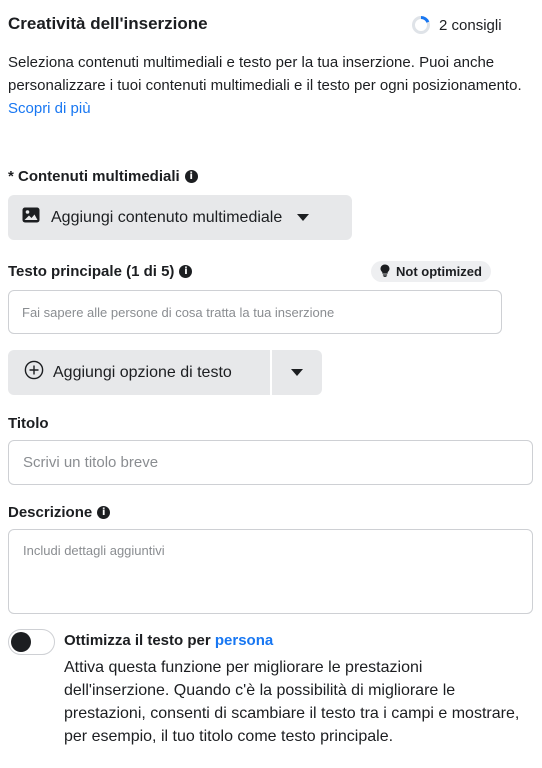 The height and width of the screenshot is (768, 542). What do you see at coordinates (94, 176) in the screenshot?
I see `media-label-text: * Contenuti multimediali` at bounding box center [94, 176].